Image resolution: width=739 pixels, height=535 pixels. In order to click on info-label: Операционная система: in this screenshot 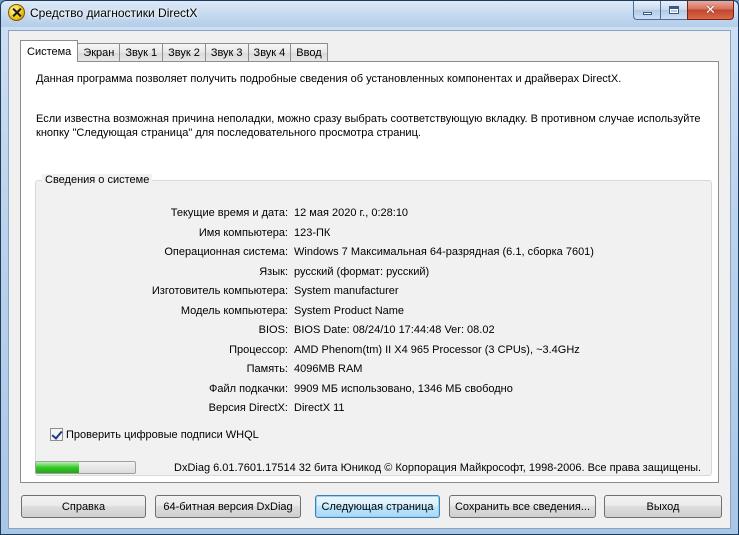, I will do `click(226, 252)`.